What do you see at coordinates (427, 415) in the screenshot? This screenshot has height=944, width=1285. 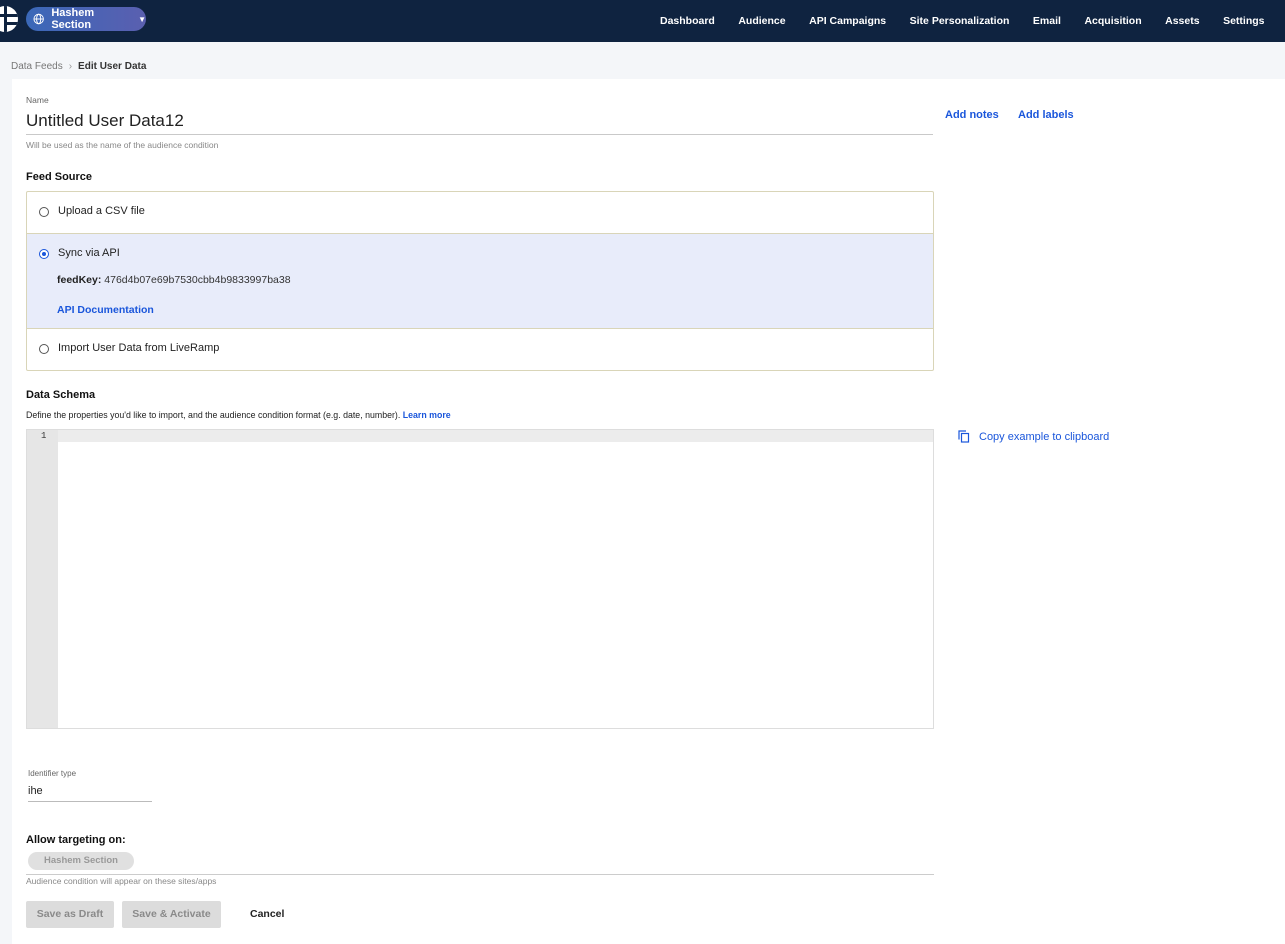 I see `learn-more-link: Learn more` at bounding box center [427, 415].